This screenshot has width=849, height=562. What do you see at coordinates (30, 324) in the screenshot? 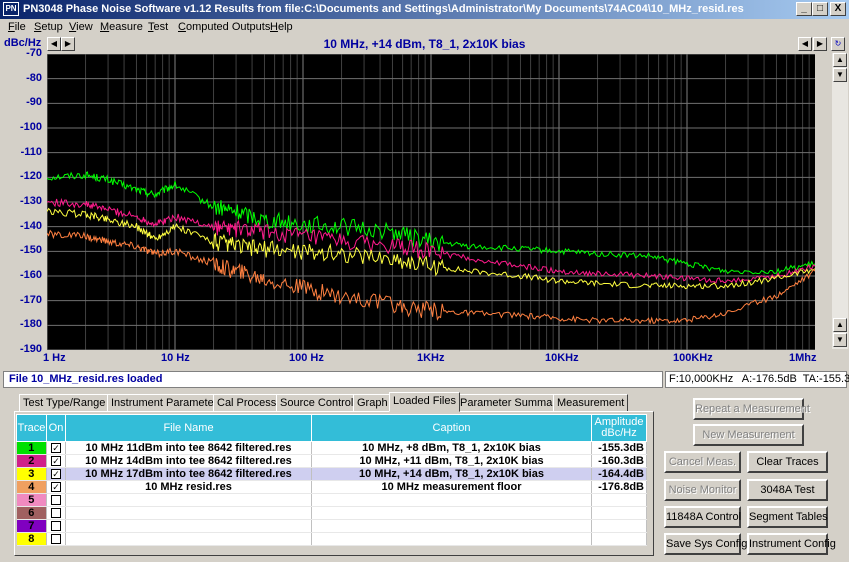
I see `y-tick-label: -180` at bounding box center [30, 324].